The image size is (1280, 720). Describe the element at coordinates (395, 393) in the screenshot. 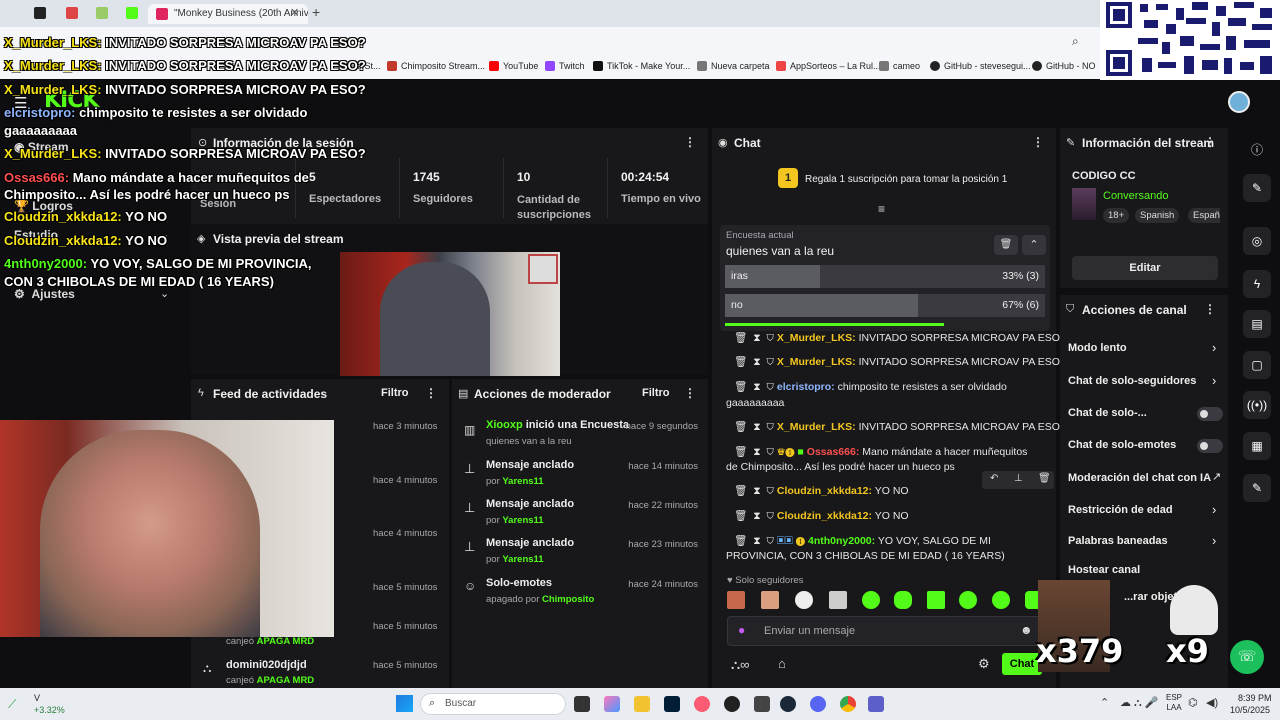

I see `feed-filter-button: Filtro` at that location.